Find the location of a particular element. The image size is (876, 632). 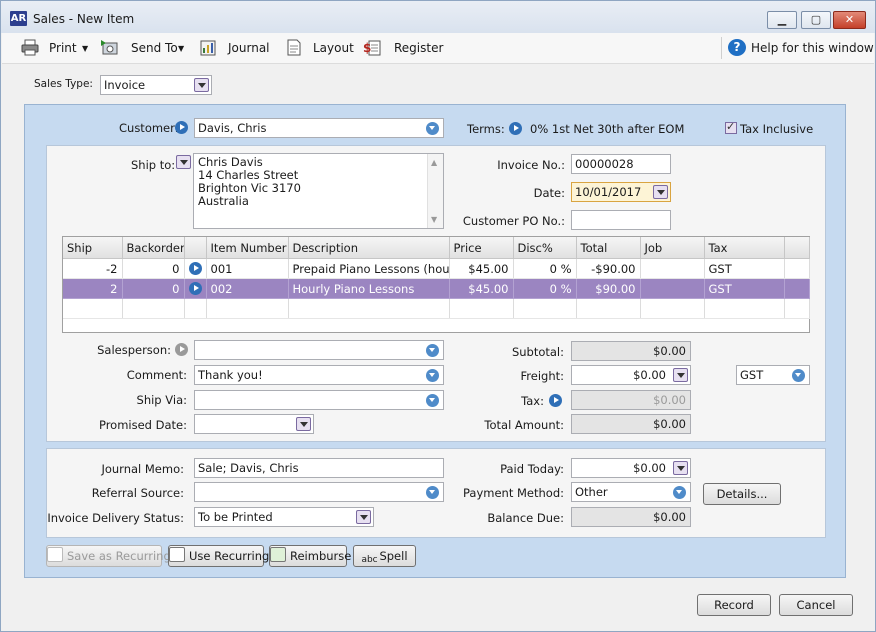

ship-to-scrollbar: ▲ ▼ is located at coordinates (435, 191).